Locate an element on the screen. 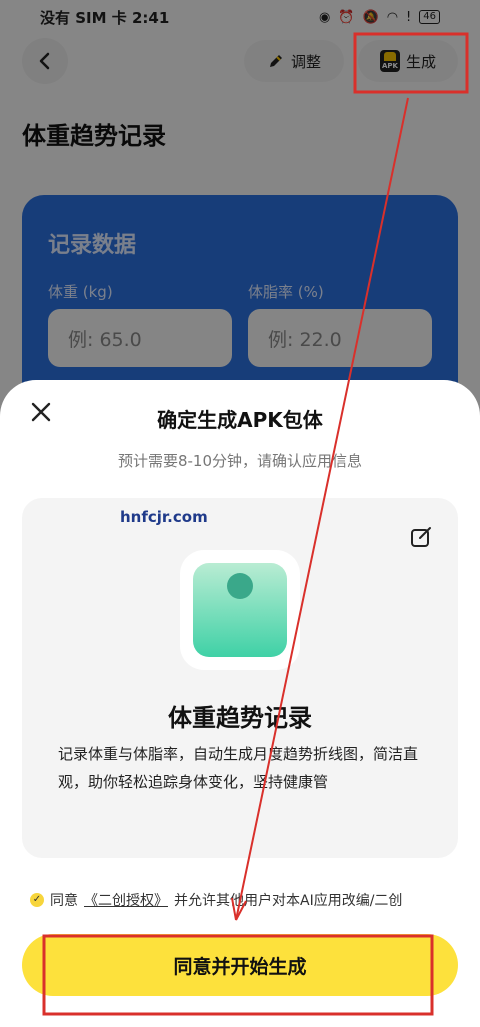 This screenshot has width=480, height=1027. agreement-row: ✓ 同意 《二创授权》 并允许其他用户对本AI应用改编/二创 is located at coordinates (250, 900).